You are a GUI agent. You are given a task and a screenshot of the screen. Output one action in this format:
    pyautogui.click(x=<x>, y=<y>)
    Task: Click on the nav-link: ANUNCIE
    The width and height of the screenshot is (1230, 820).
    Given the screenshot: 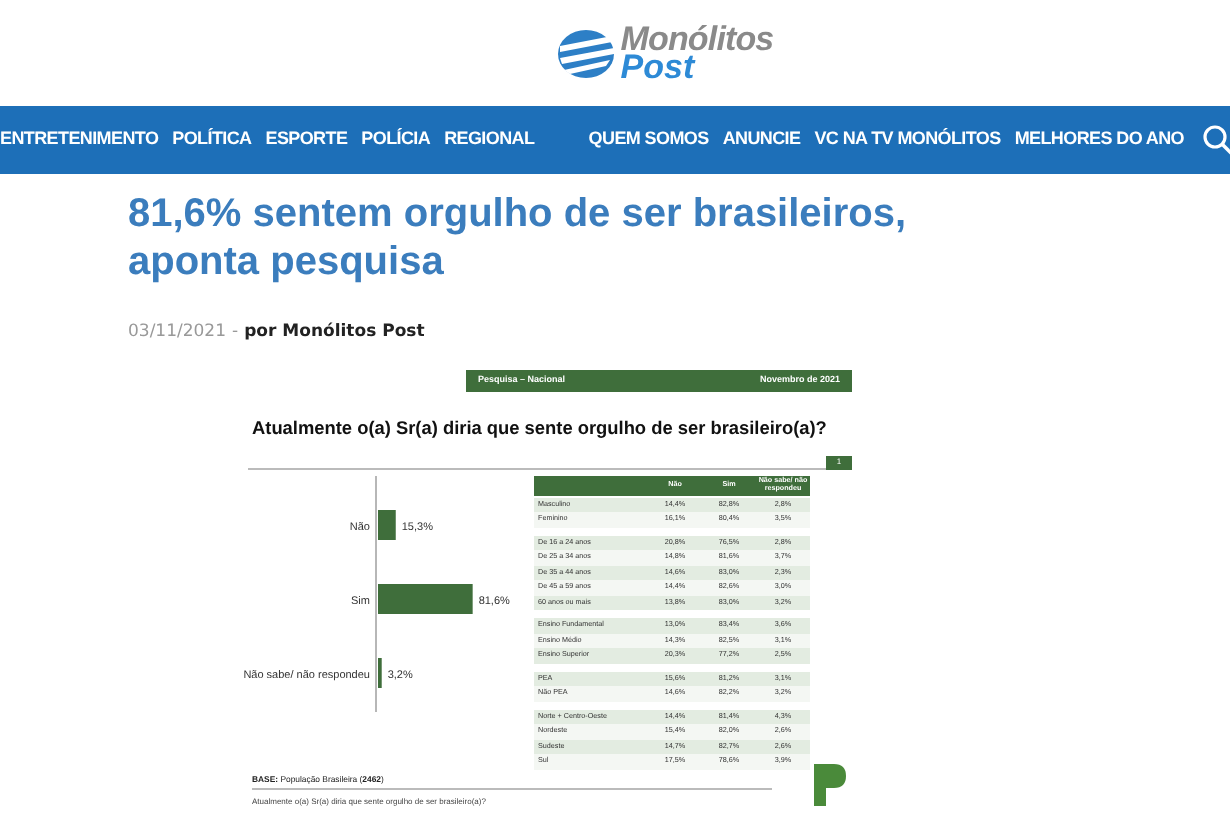 What is the action you would take?
    pyautogui.click(x=761, y=140)
    